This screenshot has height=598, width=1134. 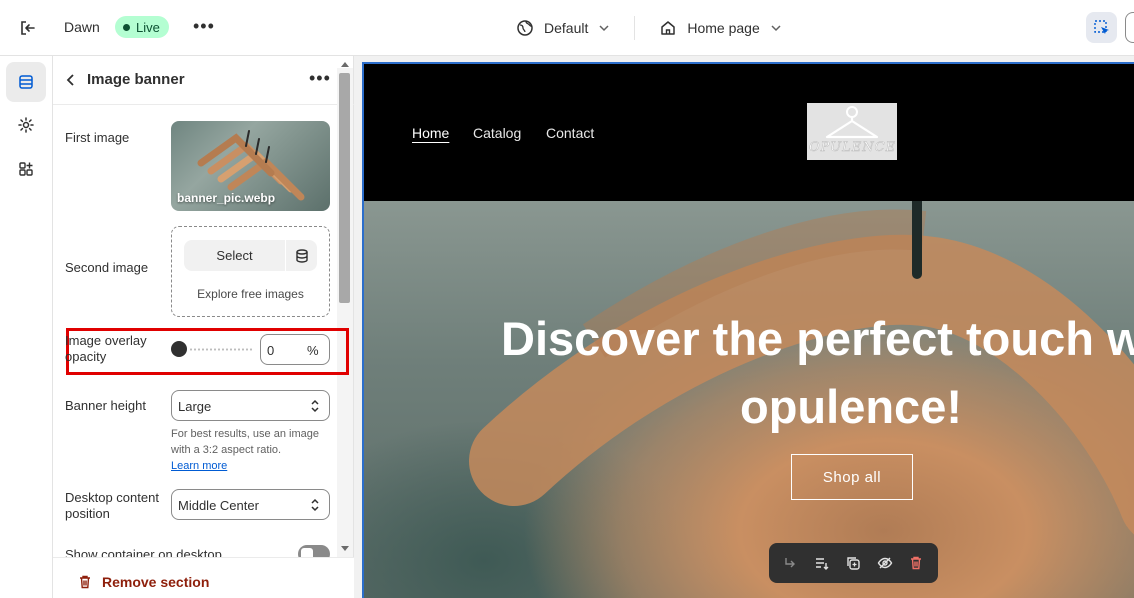 I want to click on editor-context-controls: Default Home page, so click(x=649, y=28).